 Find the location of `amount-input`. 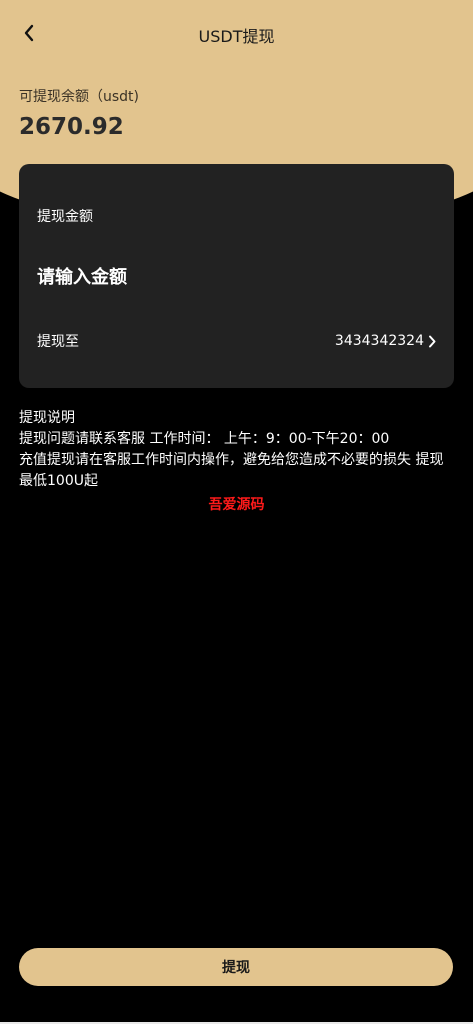

amount-input is located at coordinates (237, 277).